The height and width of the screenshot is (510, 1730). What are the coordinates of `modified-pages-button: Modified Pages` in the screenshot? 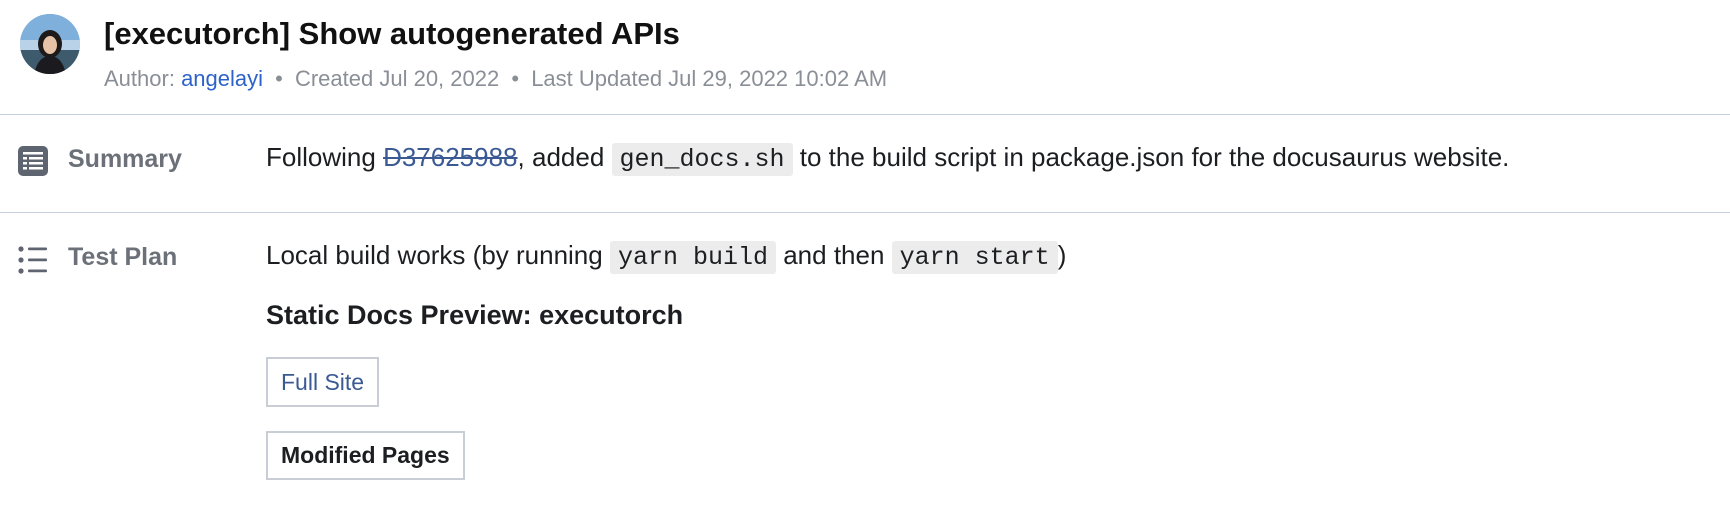 It's located at (365, 455).